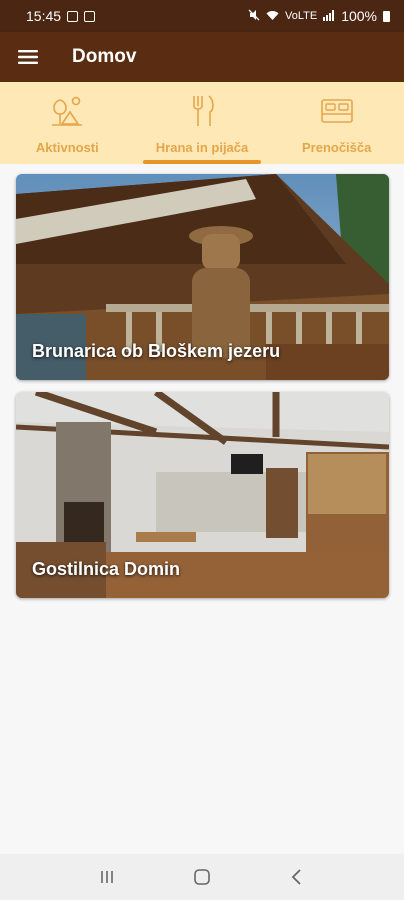 The image size is (404, 900). I want to click on battery-level: 100%, so click(359, 16).